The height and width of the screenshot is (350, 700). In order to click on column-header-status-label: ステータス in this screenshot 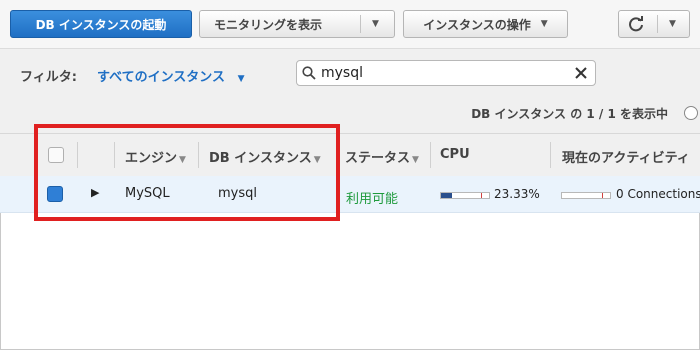, I will do `click(378, 158)`.